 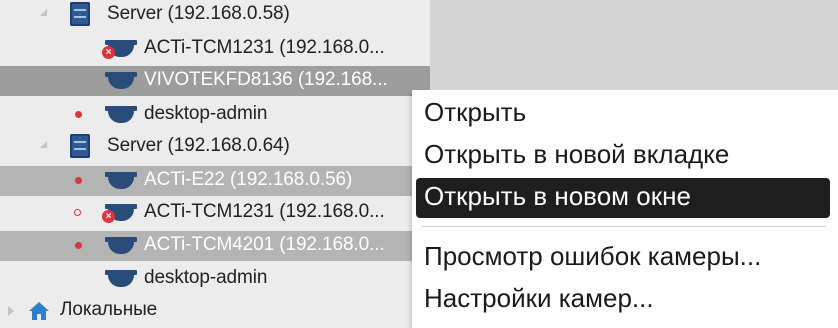 What do you see at coordinates (625, 114) in the screenshot?
I see `menu-item-open: Открыть` at bounding box center [625, 114].